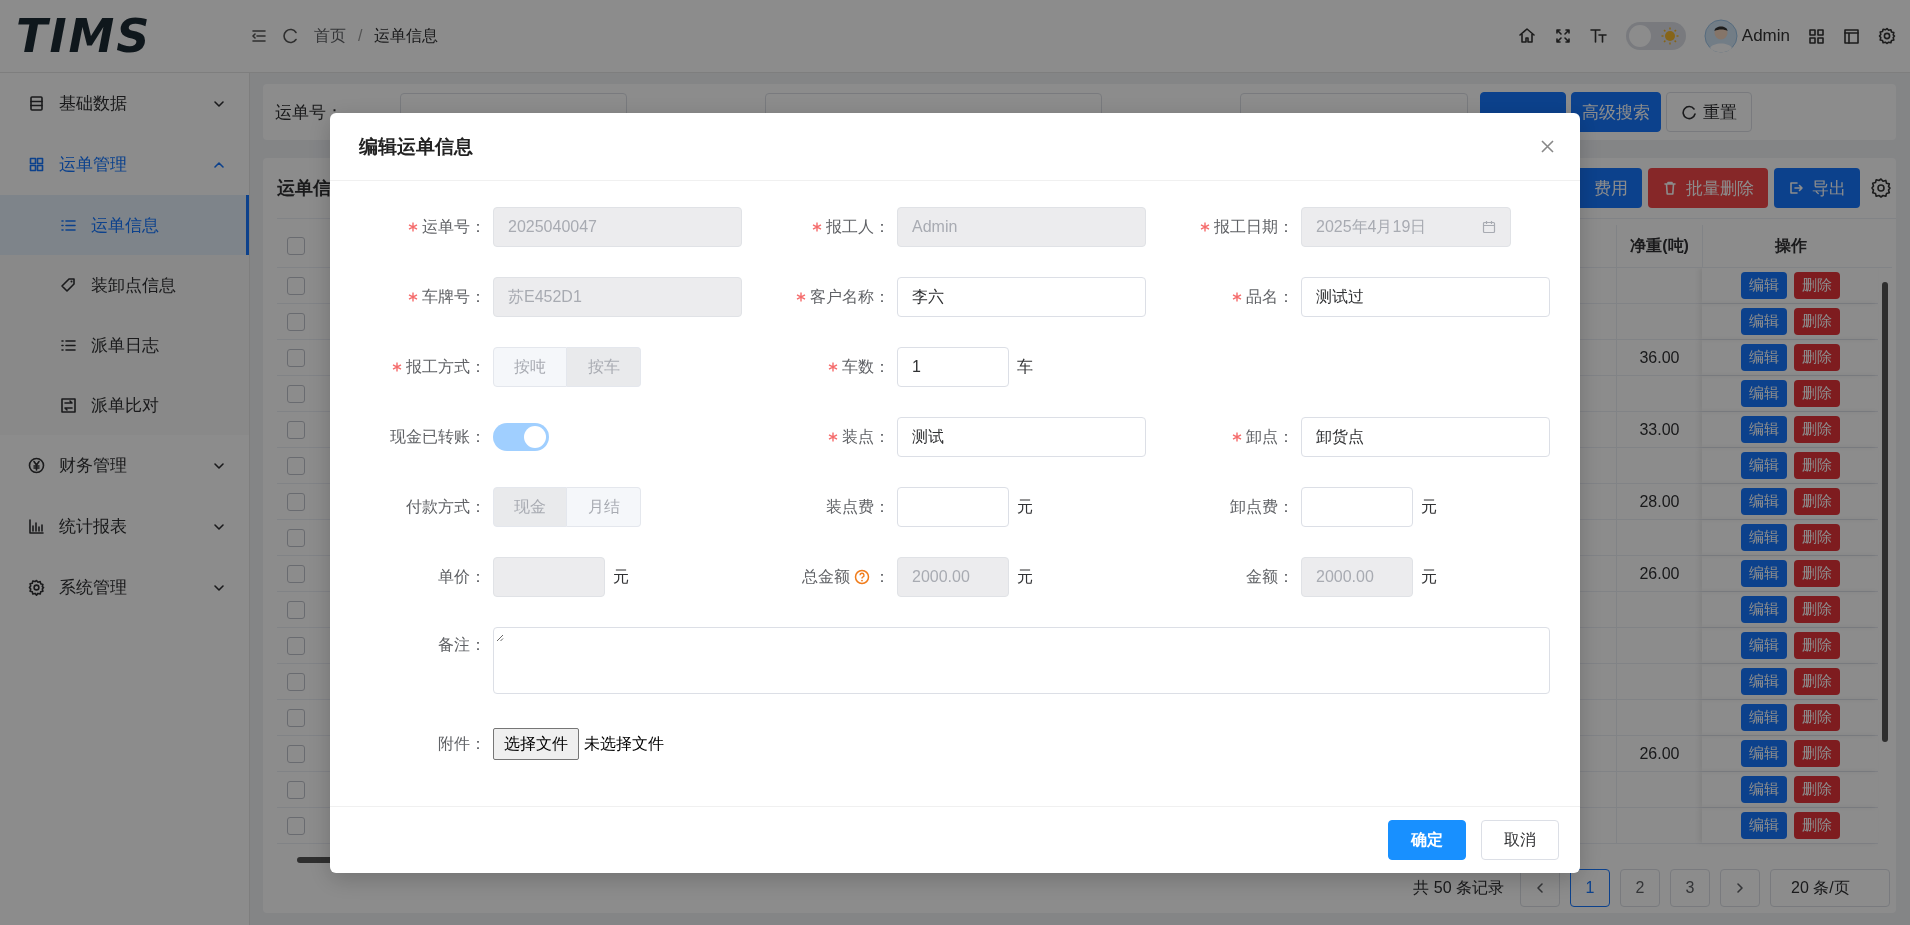 The image size is (1910, 925). What do you see at coordinates (1885, 512) in the screenshot?
I see `vertical-scrollbar` at bounding box center [1885, 512].